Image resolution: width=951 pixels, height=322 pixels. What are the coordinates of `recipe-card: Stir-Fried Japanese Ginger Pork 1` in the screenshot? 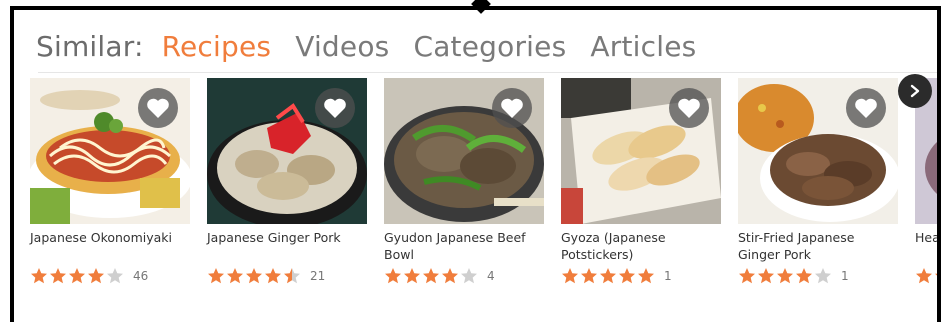 It's located at (819, 181).